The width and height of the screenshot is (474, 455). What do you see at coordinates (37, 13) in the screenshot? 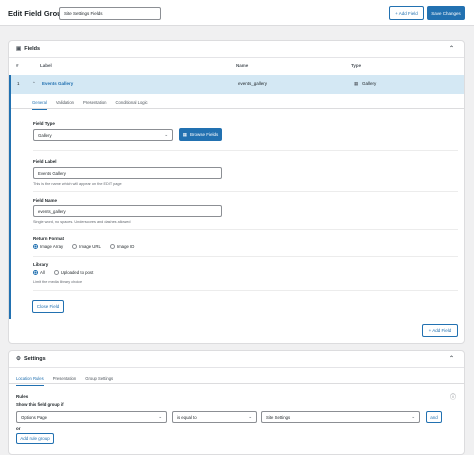
I see `page-title: Edit Field Group` at bounding box center [37, 13].